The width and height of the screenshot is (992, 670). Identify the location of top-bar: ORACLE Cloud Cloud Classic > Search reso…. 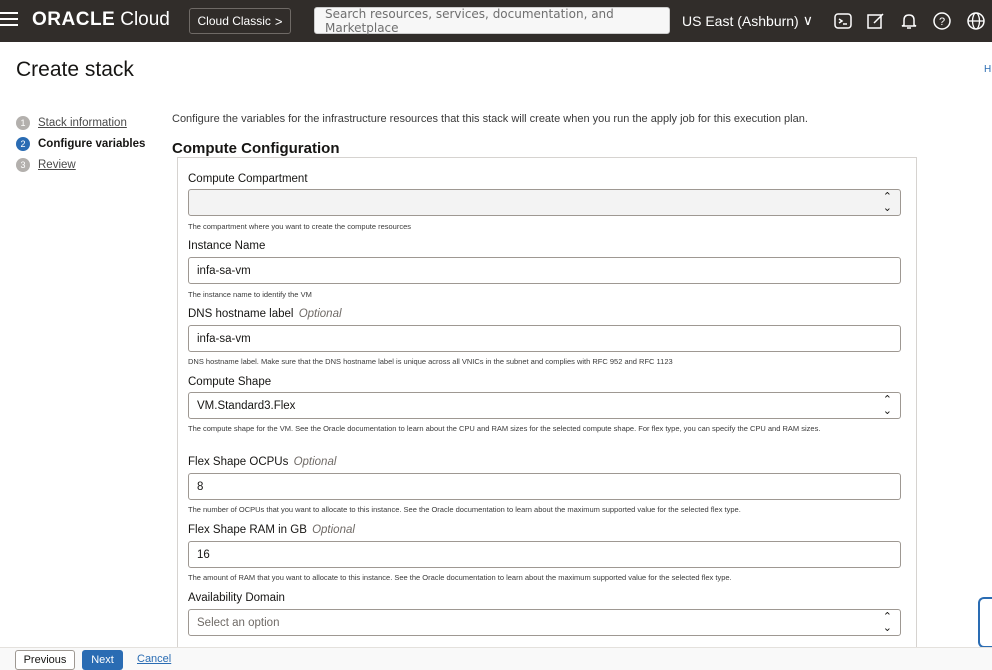
(496, 21).